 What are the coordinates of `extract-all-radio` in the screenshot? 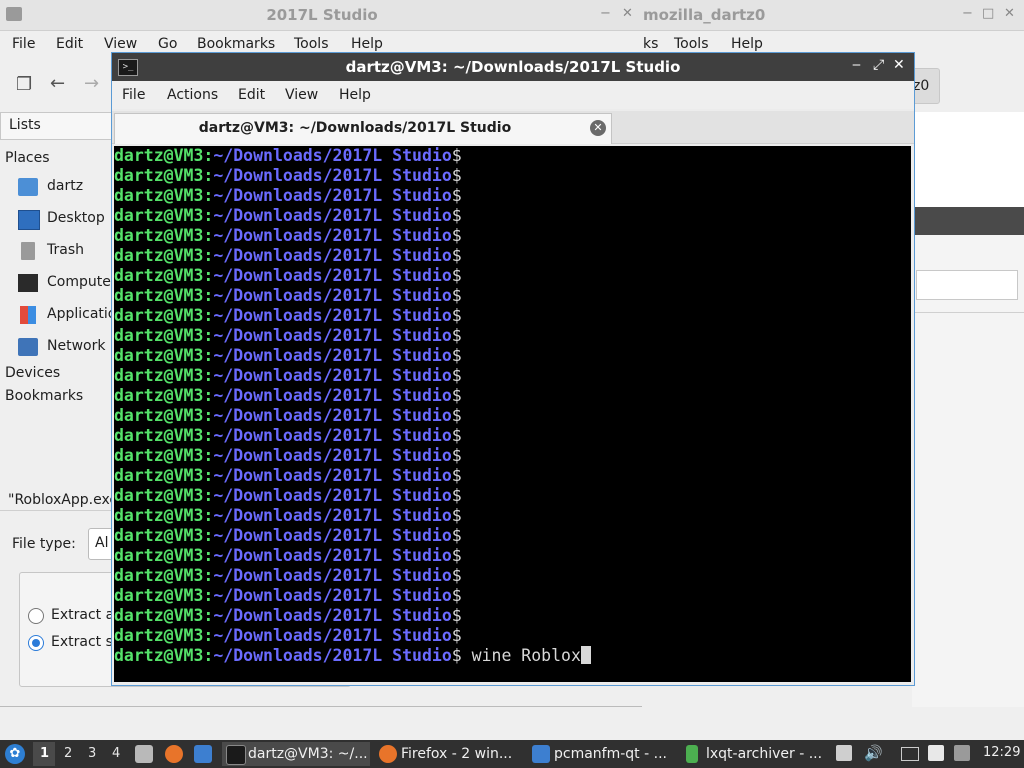 It's located at (36, 616).